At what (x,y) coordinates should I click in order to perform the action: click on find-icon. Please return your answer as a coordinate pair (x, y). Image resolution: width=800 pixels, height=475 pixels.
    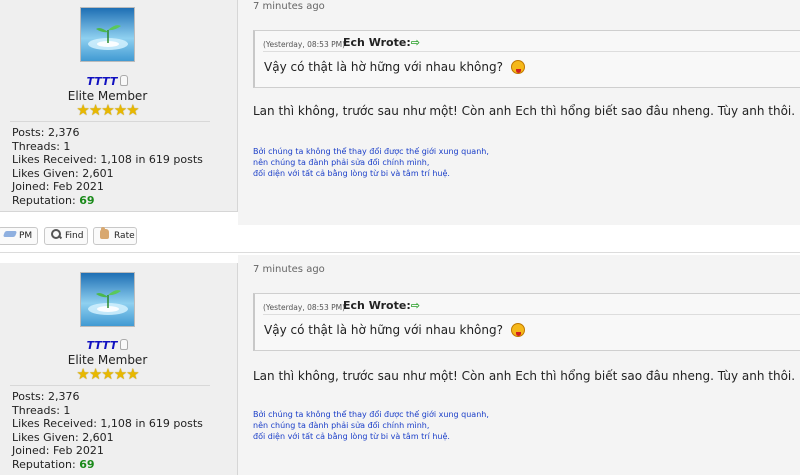
    Looking at the image, I should click on (56, 234).